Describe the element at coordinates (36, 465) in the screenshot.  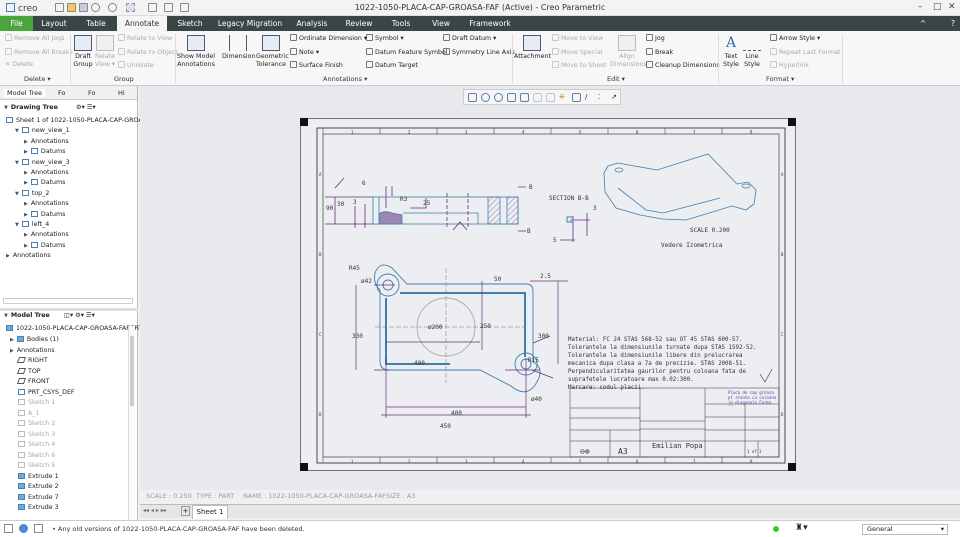
I see `model-tree-item: Sketch 5` at that location.